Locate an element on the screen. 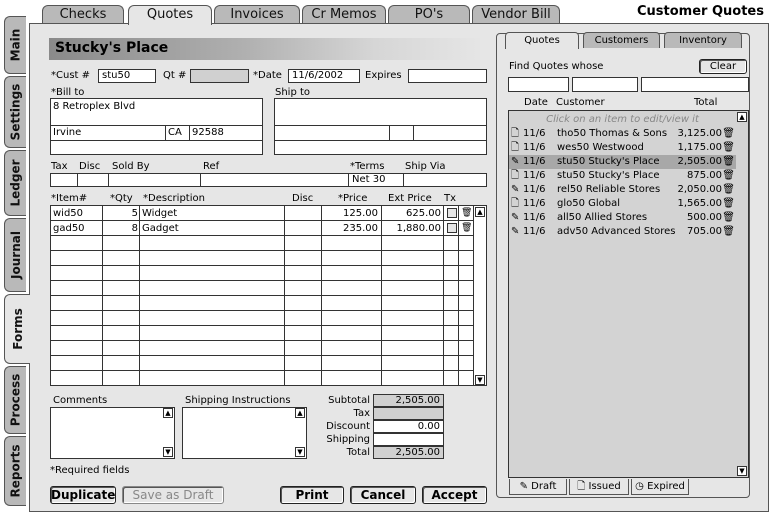 The image size is (770, 514). col-tx: Tx is located at coordinates (450, 198).